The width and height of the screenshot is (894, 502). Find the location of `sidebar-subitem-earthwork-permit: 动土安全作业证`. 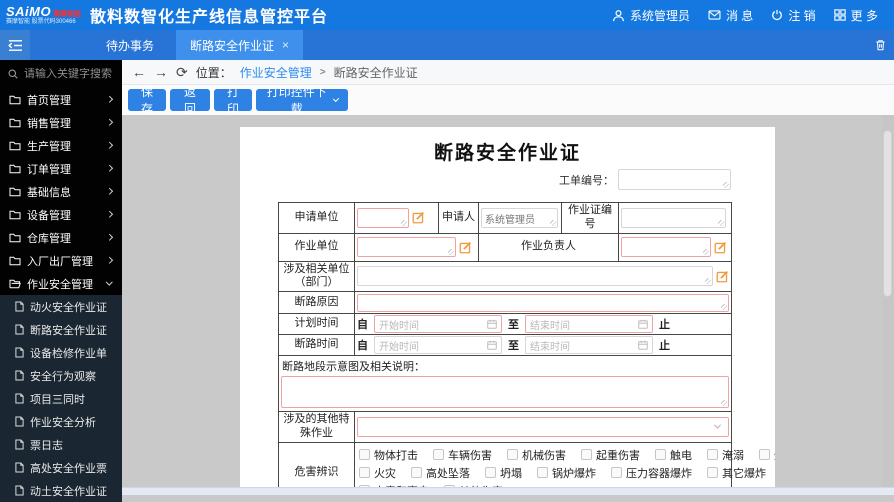

sidebar-subitem-earthwork-permit: 动土安全作业证 is located at coordinates (61, 490).